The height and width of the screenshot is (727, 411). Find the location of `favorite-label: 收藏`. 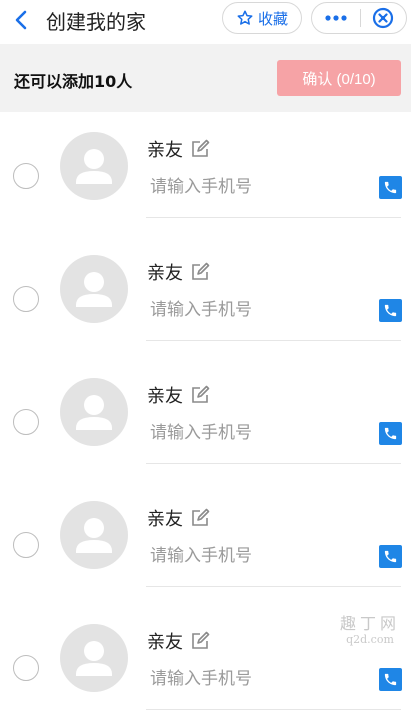

favorite-label: 收藏 is located at coordinates (272, 18).